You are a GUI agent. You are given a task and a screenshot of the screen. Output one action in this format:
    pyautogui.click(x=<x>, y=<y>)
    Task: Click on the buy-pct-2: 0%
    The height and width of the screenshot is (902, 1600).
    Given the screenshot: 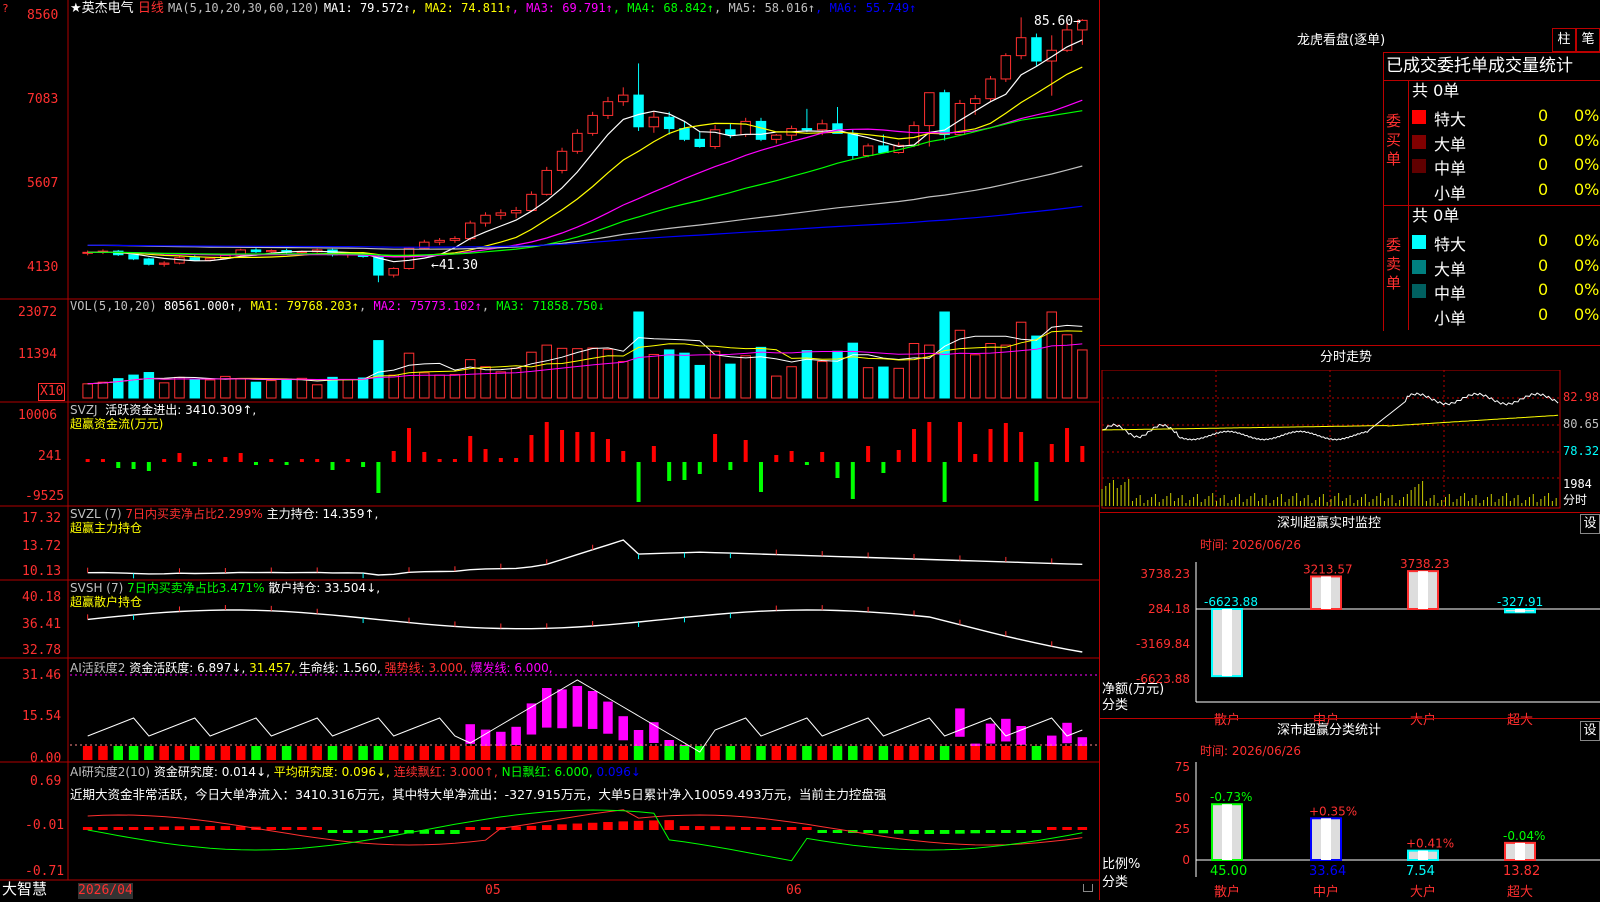 What is the action you would take?
    pyautogui.click(x=1587, y=164)
    